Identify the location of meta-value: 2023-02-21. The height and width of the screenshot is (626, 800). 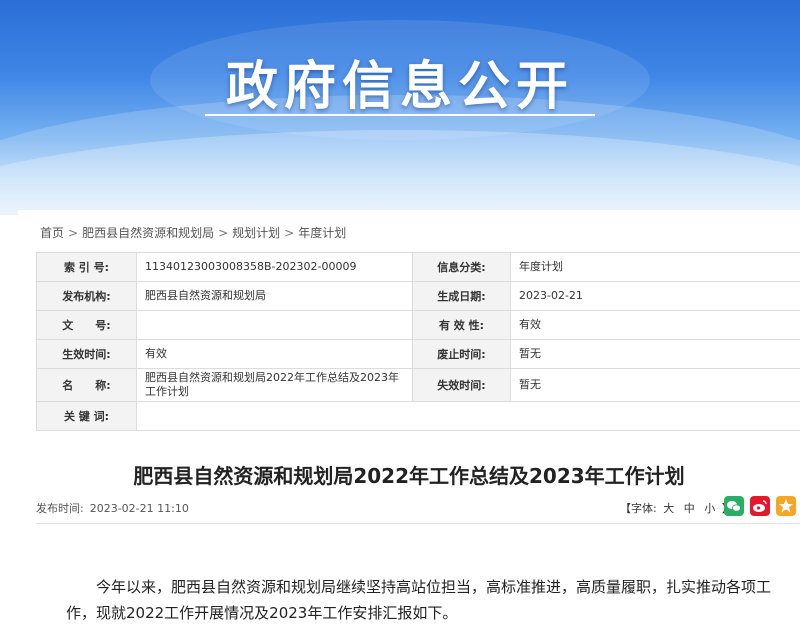
(655, 296).